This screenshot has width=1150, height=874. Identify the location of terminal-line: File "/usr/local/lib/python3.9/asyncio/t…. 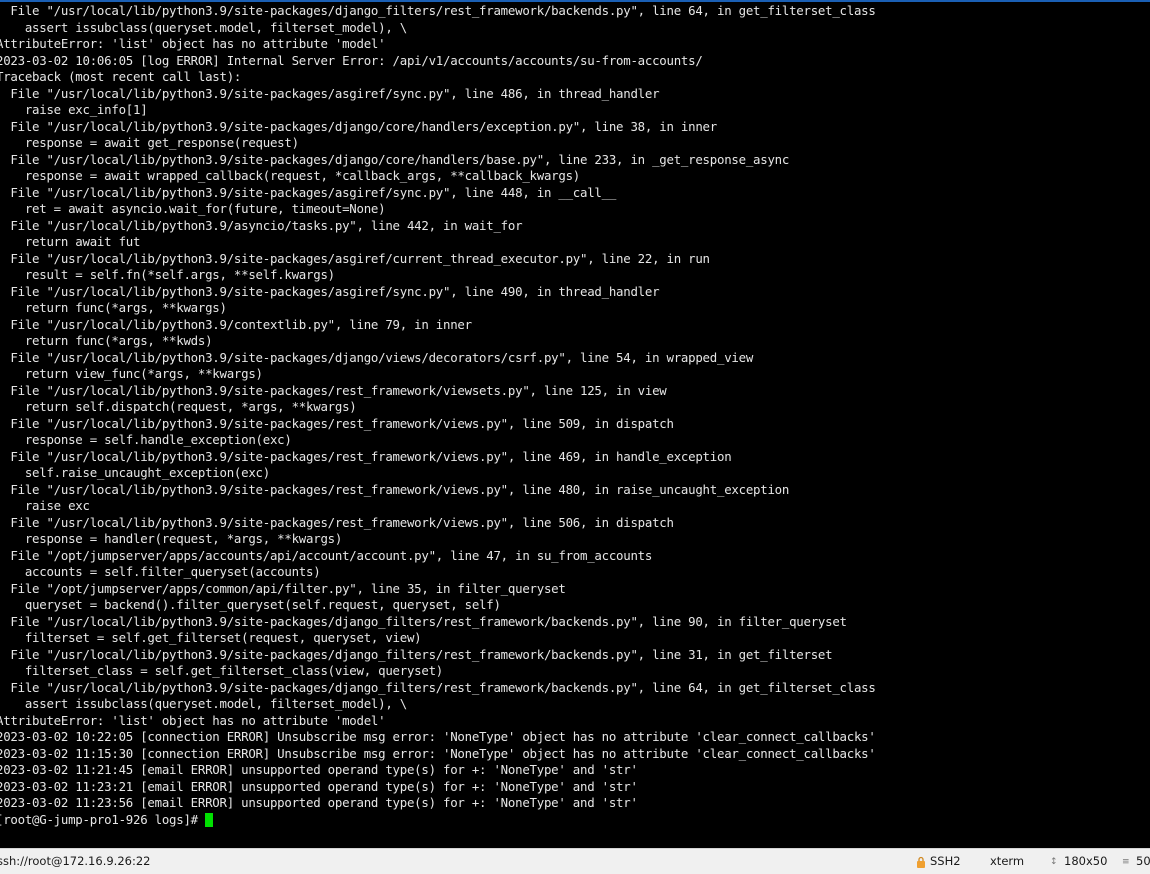
(261, 225).